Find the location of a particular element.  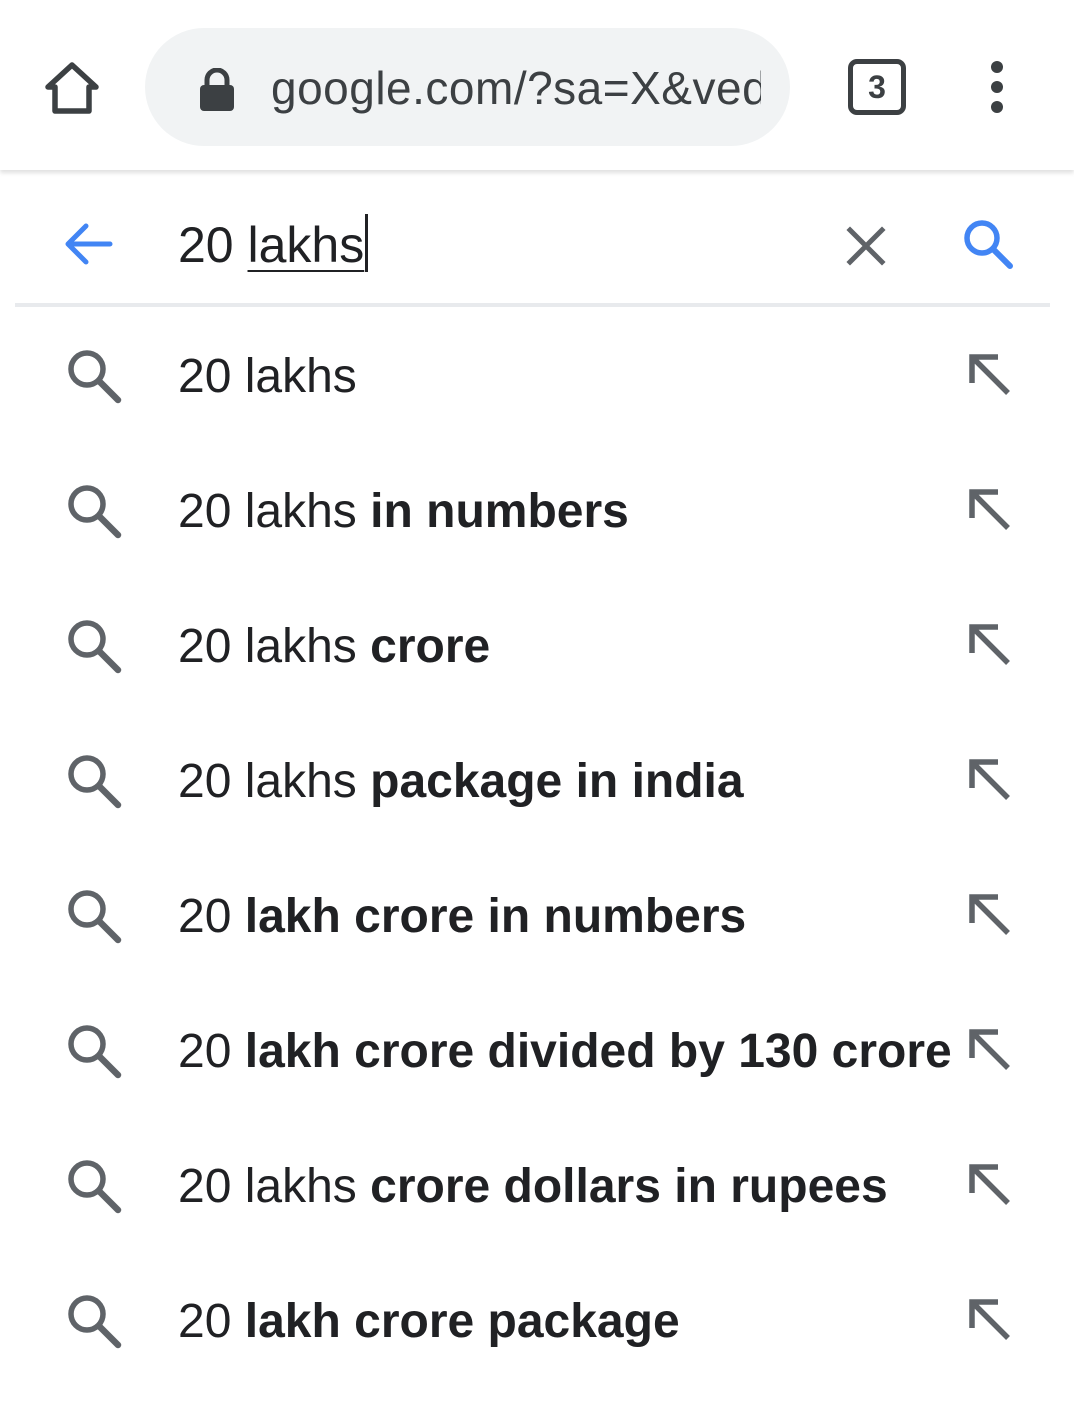

text-cursor is located at coordinates (367, 243).